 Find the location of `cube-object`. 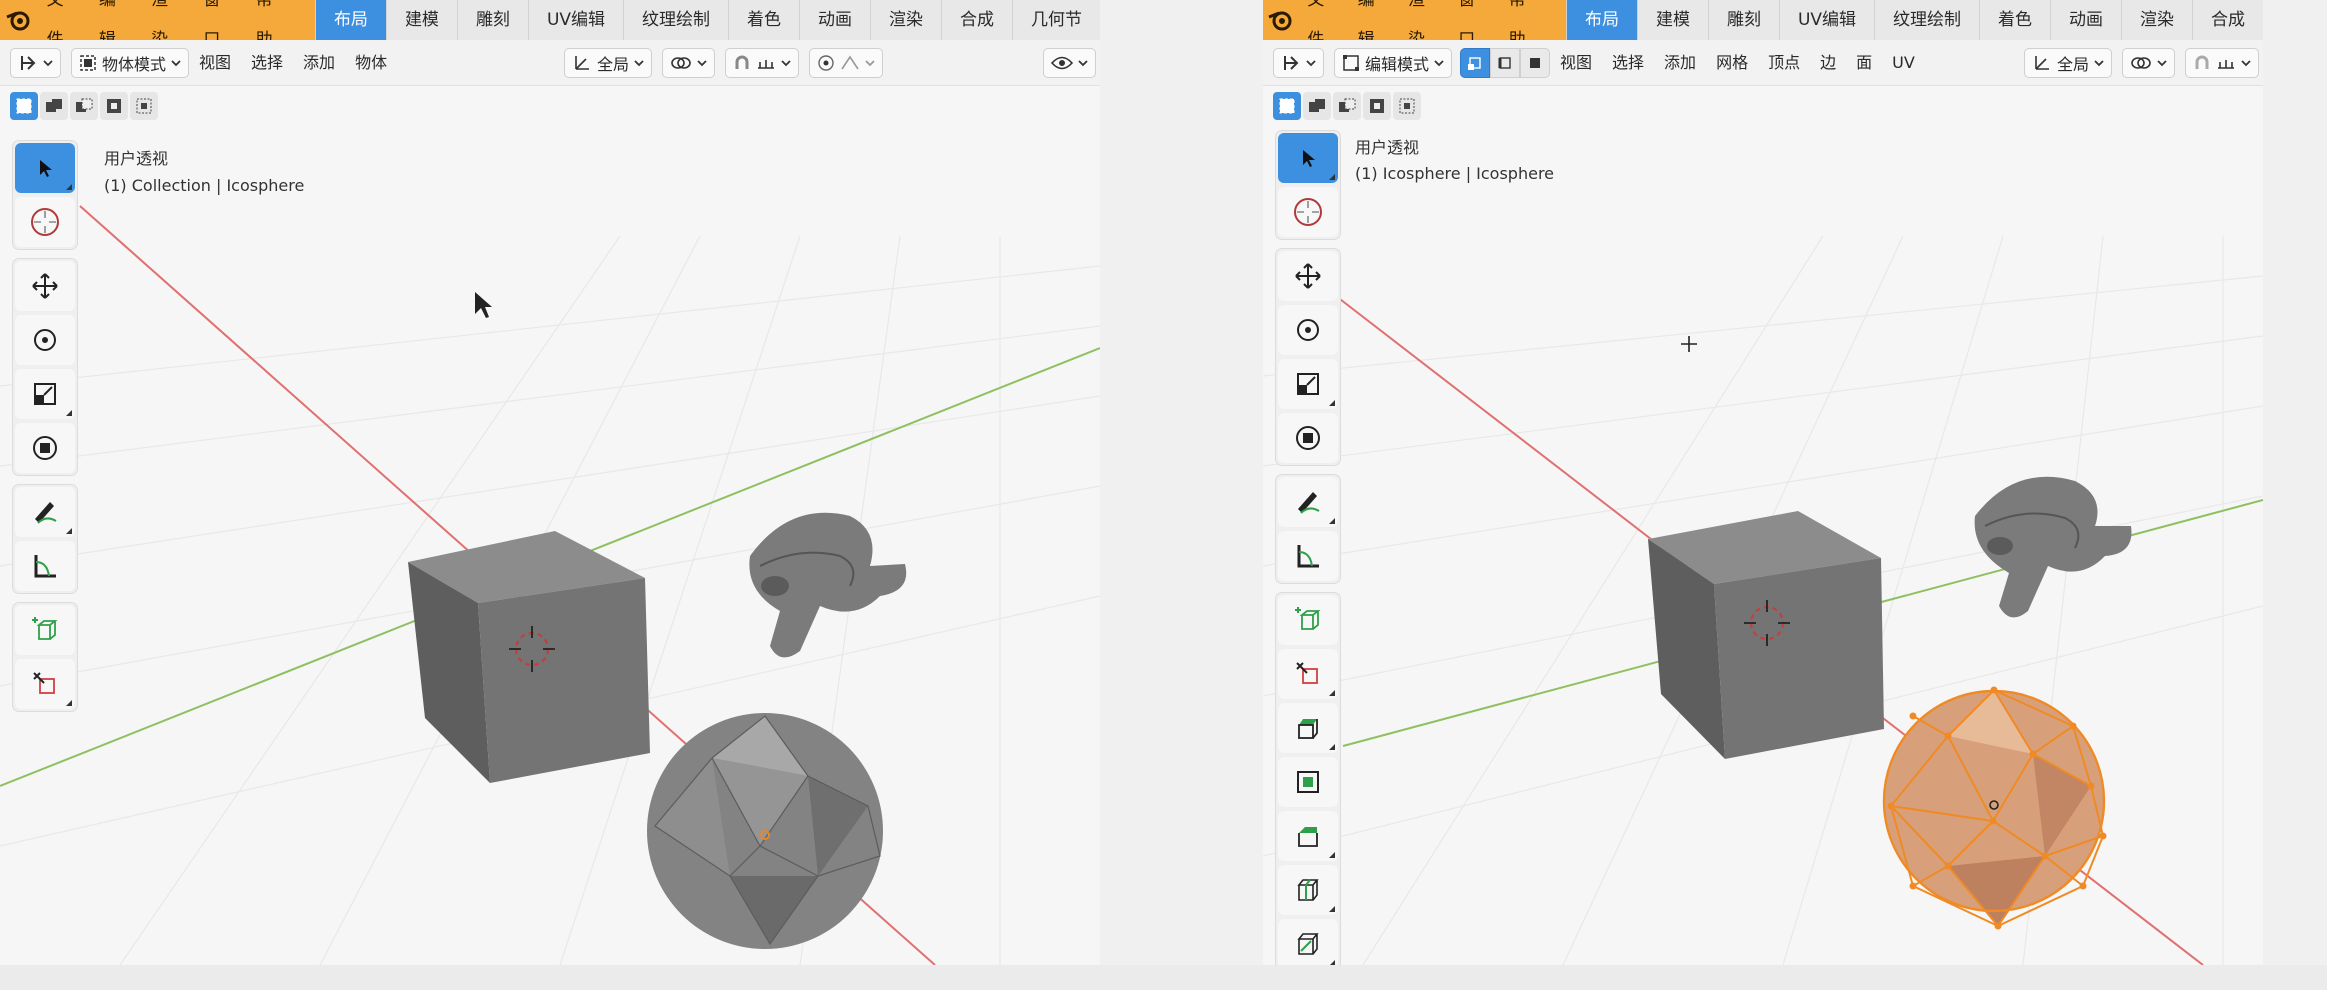

cube-object is located at coordinates (1766, 635).